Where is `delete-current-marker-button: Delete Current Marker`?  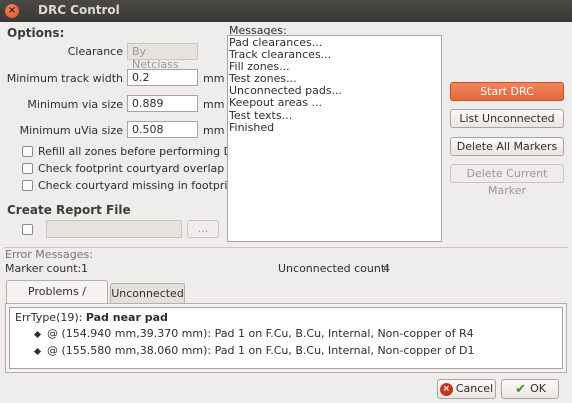 delete-current-marker-button: Delete Current Marker is located at coordinates (507, 180).